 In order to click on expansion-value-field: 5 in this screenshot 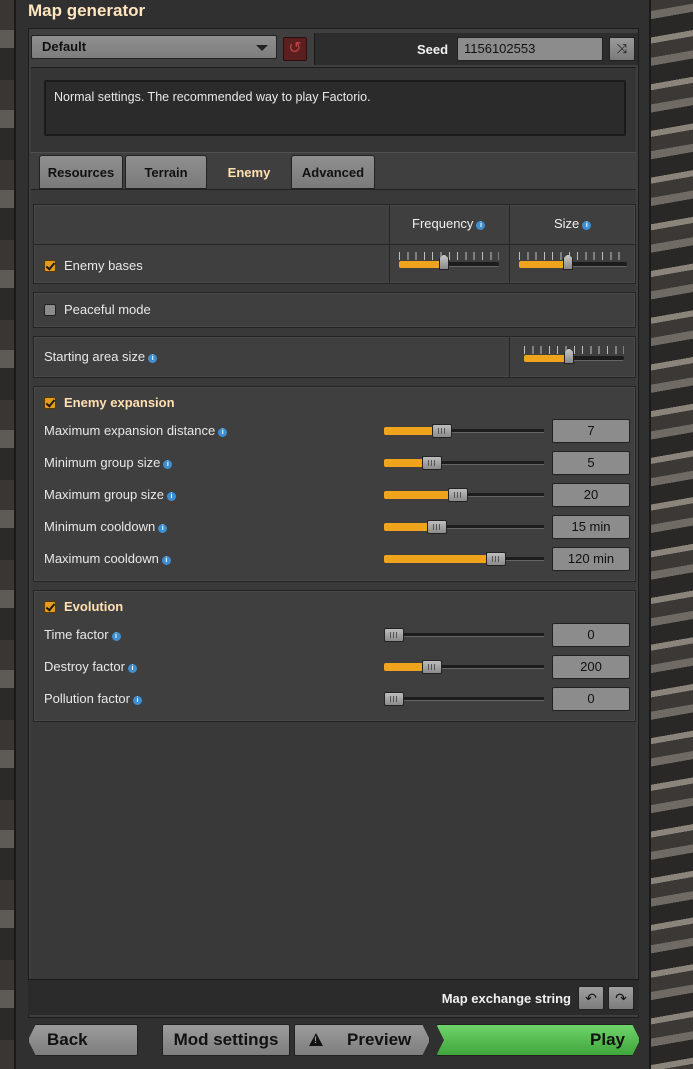, I will do `click(591, 463)`.